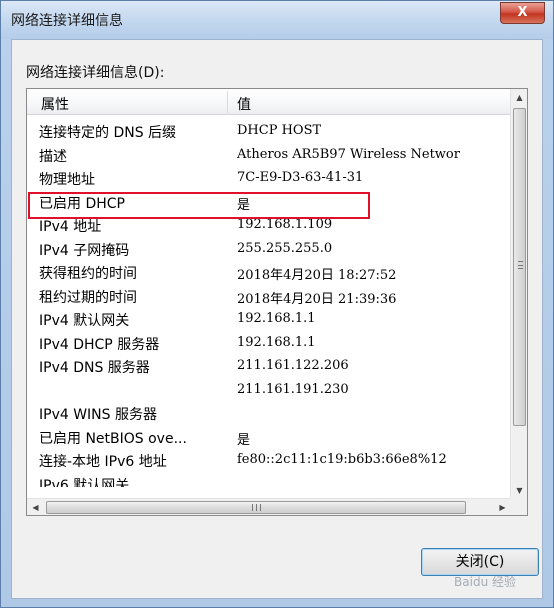 This screenshot has width=554, height=608. I want to click on list-item: 获得租约的时间 2018年4月20日 18:27:52, so click(269, 273).